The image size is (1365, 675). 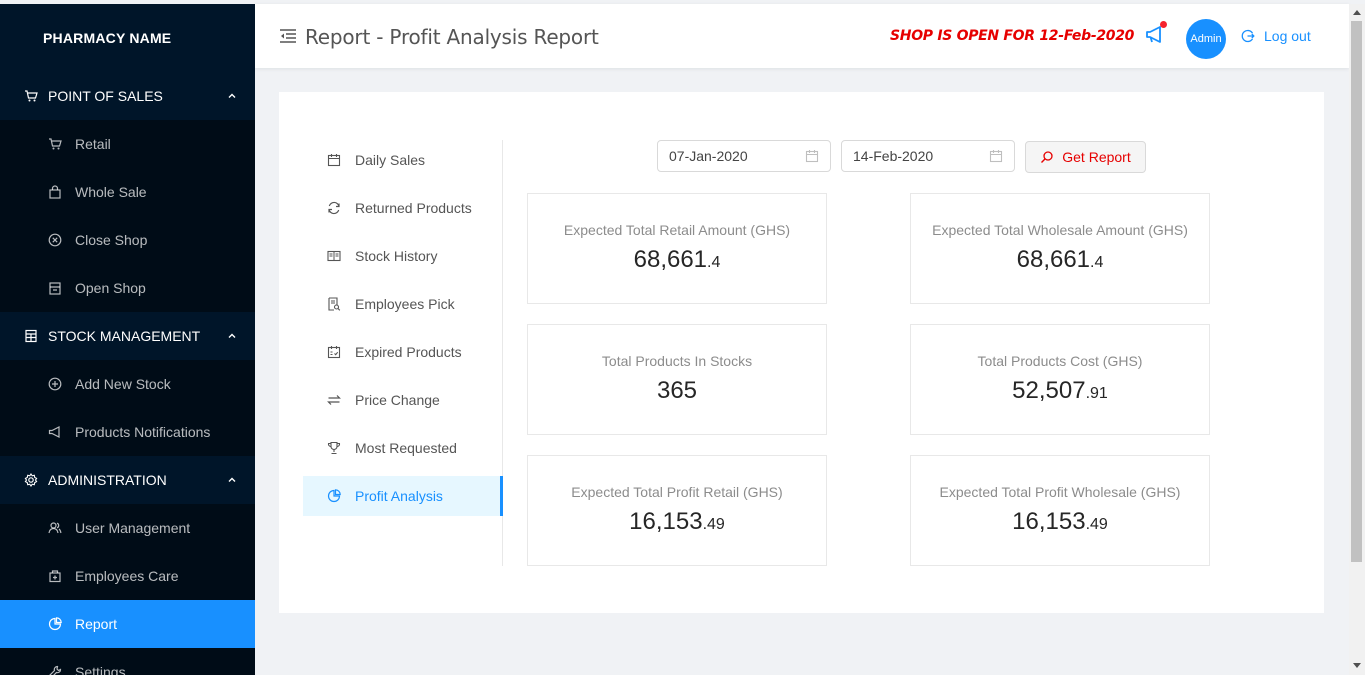 I want to click on logout-label: Log out, so click(x=1287, y=36).